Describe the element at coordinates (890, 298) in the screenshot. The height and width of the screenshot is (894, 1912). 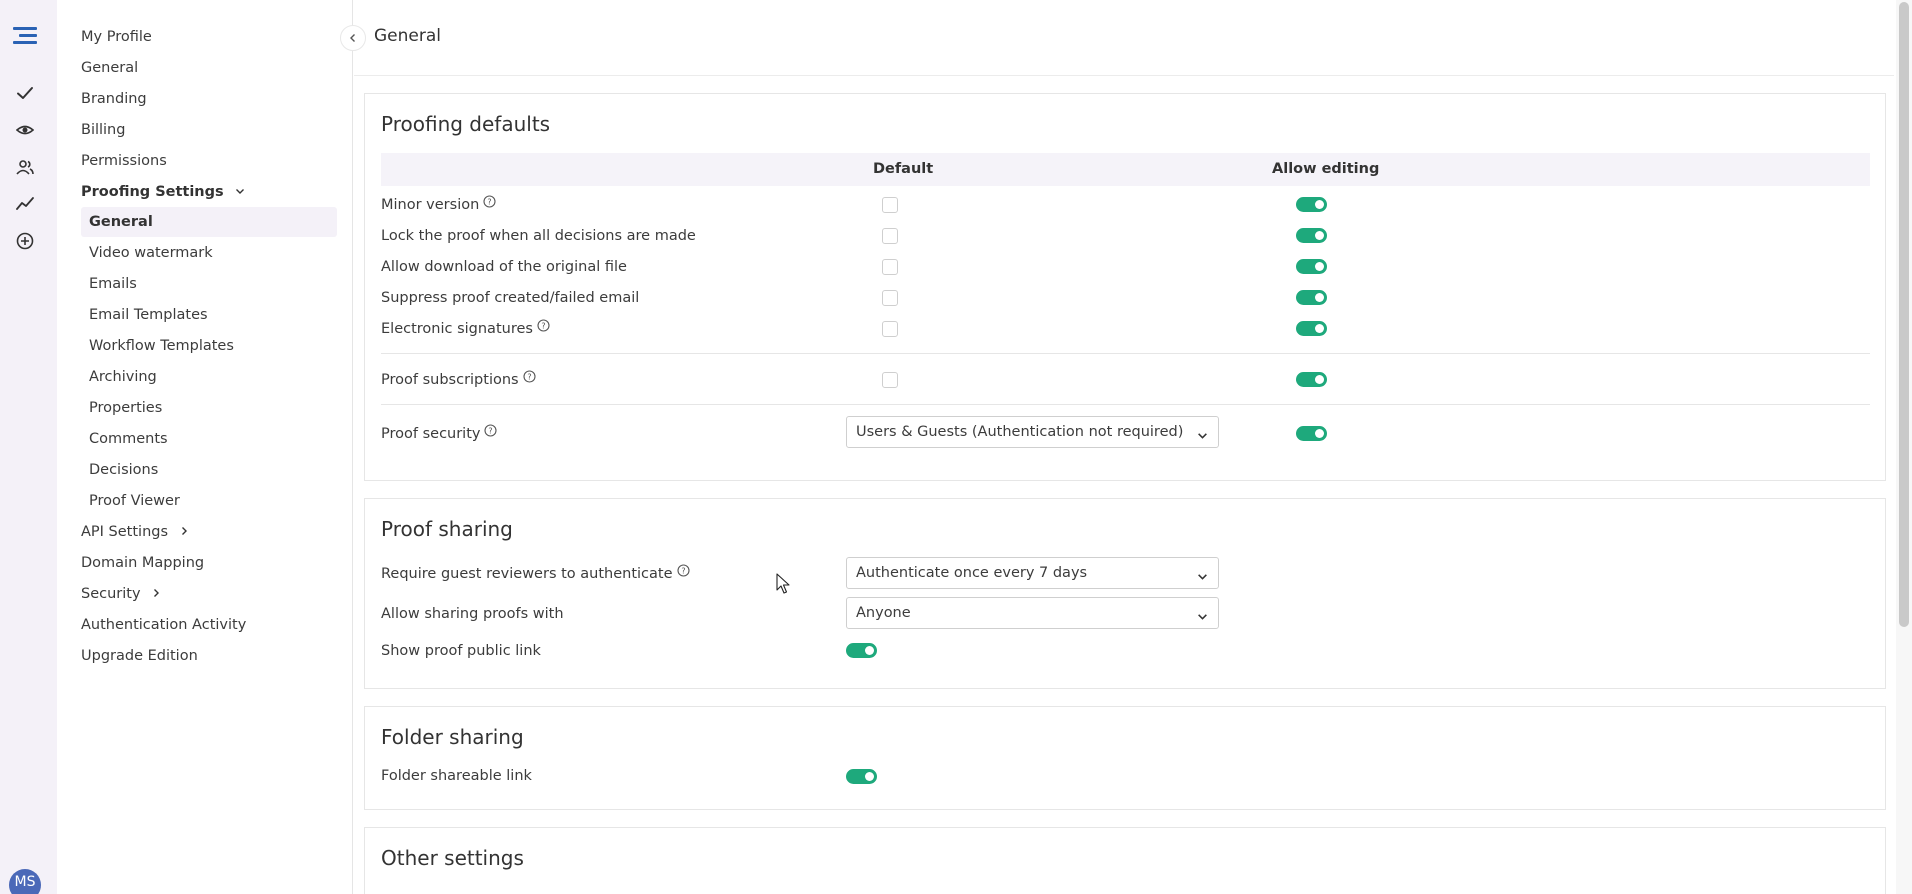
I see `default-checkbox-suppress-email` at that location.